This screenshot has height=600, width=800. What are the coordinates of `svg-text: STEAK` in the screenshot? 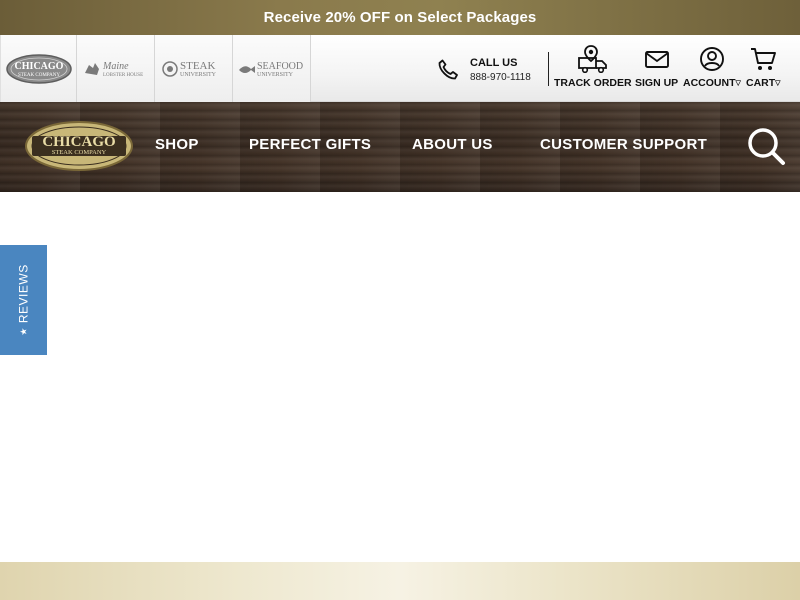 It's located at (198, 66).